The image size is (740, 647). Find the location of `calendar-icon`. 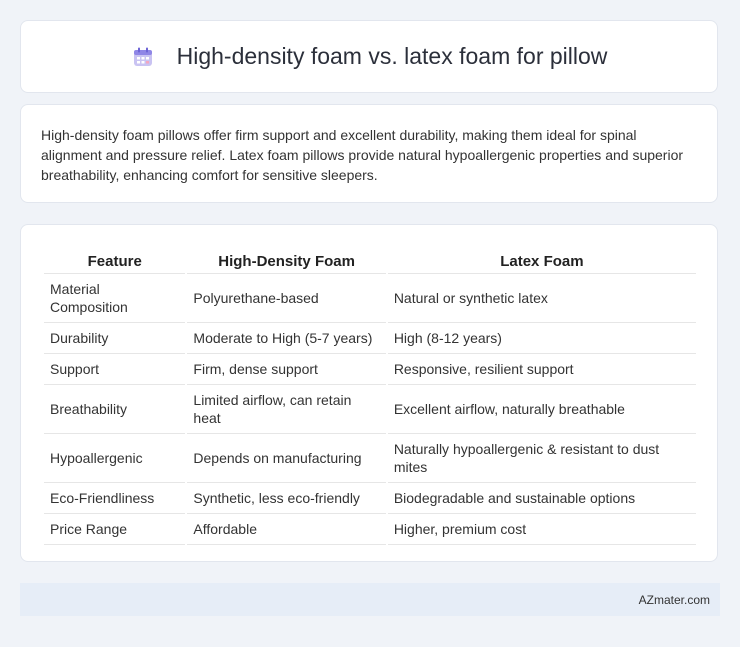

calendar-icon is located at coordinates (142, 56).